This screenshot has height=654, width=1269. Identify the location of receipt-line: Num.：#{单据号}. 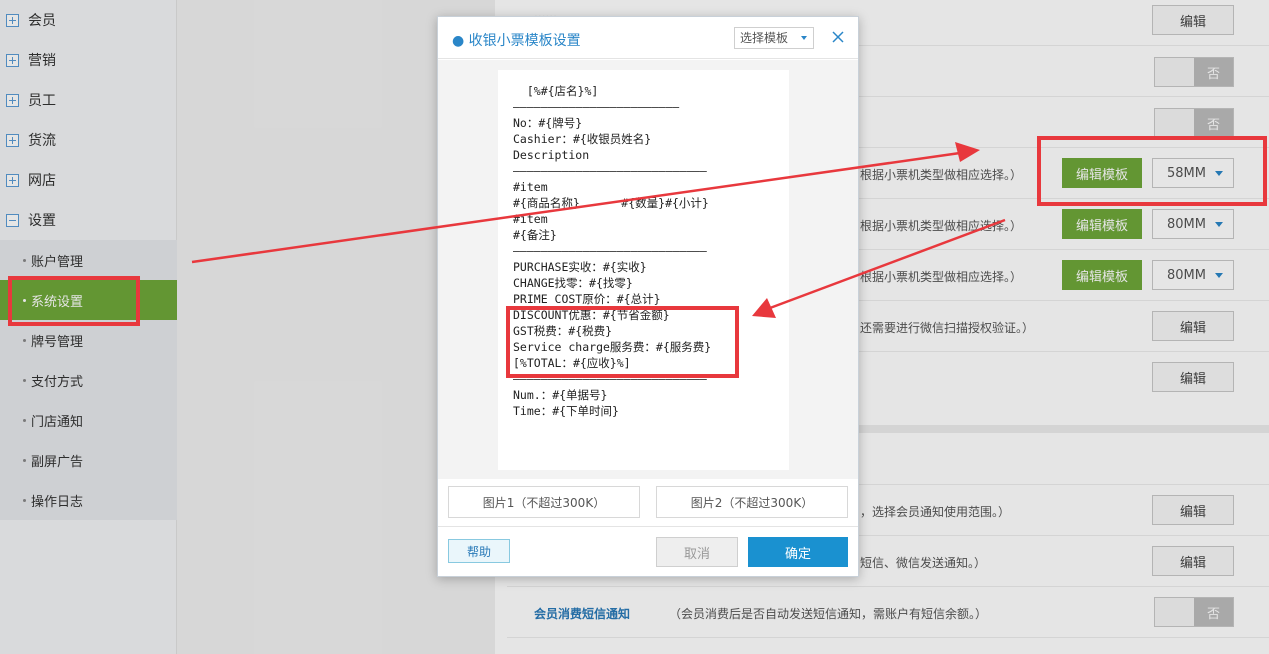
(560, 395).